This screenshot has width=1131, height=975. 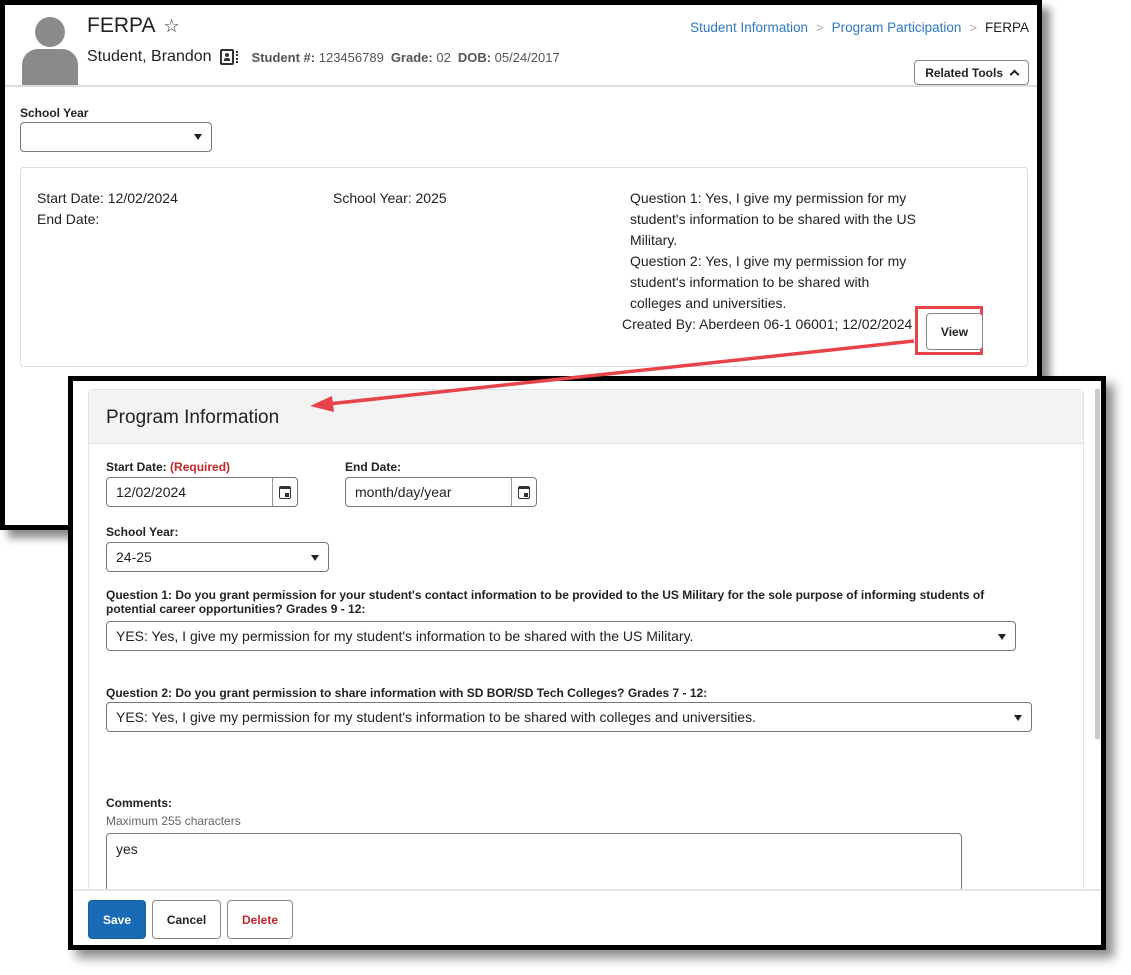 I want to click on required-indicator: (Required), so click(x=200, y=467).